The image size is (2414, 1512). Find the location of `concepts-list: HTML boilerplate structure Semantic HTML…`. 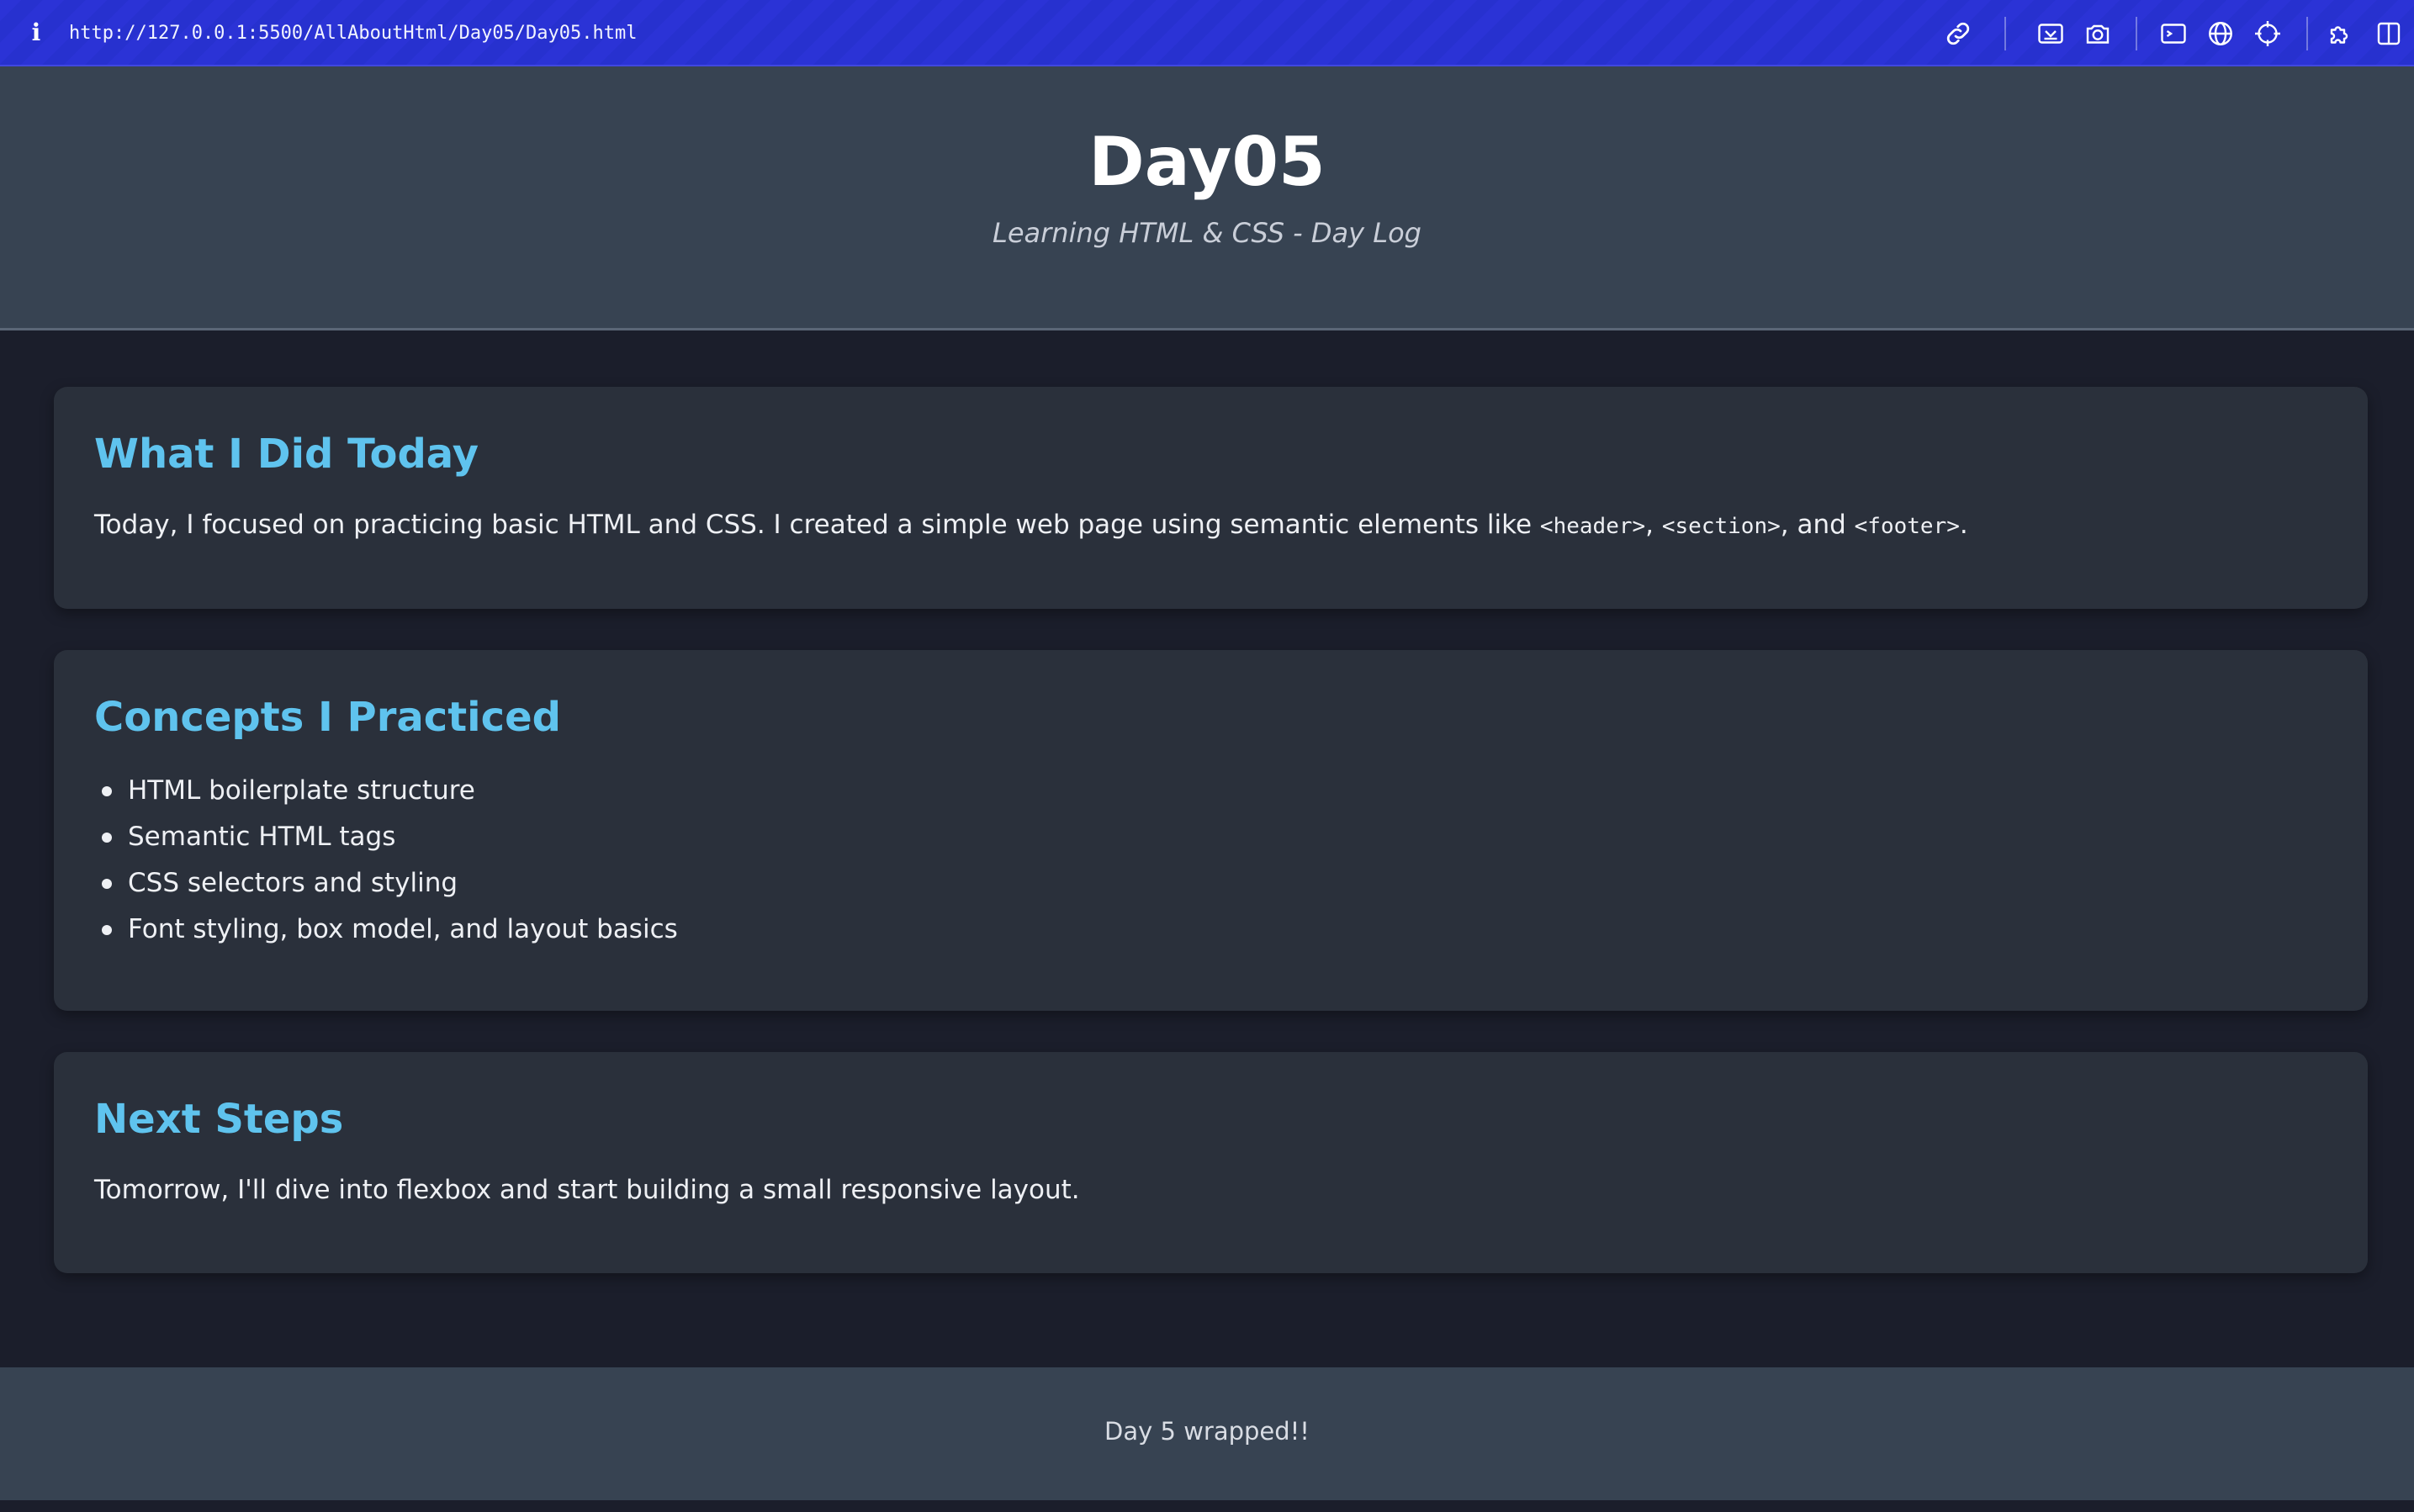

concepts-list: HTML boilerplate structure Semantic HTML… is located at coordinates (386, 860).